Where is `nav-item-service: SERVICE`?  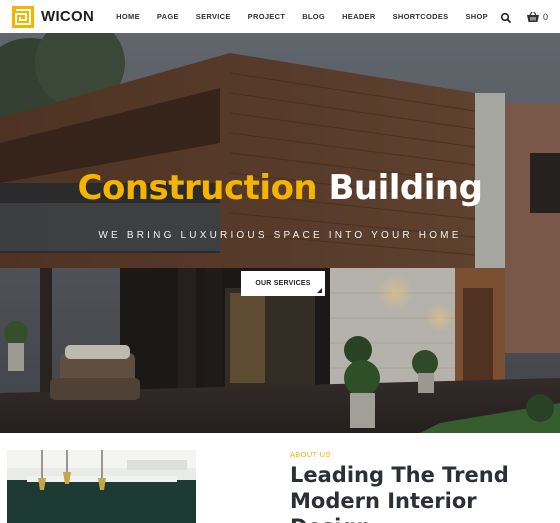
nav-item-service: SERVICE is located at coordinates (213, 16).